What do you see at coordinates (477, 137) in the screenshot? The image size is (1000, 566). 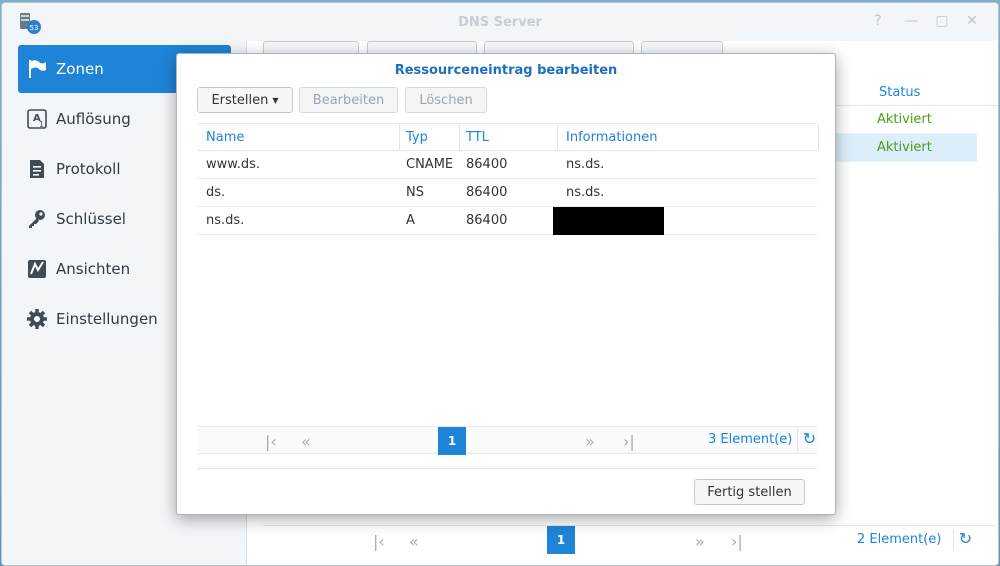 I see `column-header-ttl: TTL` at bounding box center [477, 137].